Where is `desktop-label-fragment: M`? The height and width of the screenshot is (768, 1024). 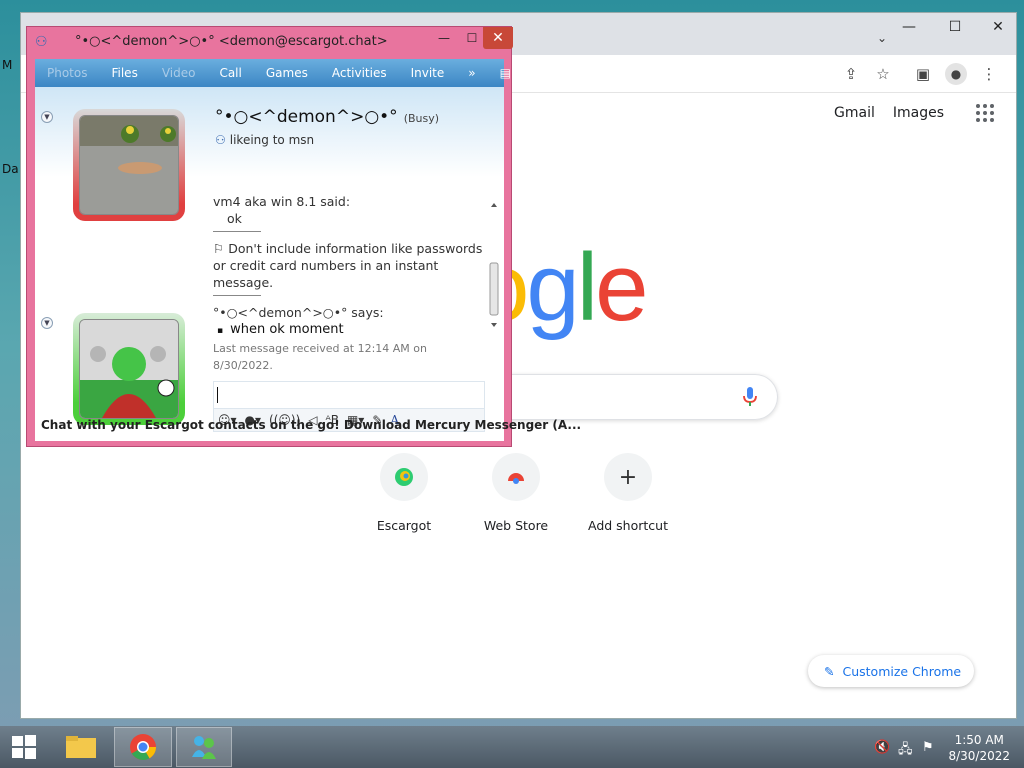
desktop-label-fragment: M is located at coordinates (7, 65).